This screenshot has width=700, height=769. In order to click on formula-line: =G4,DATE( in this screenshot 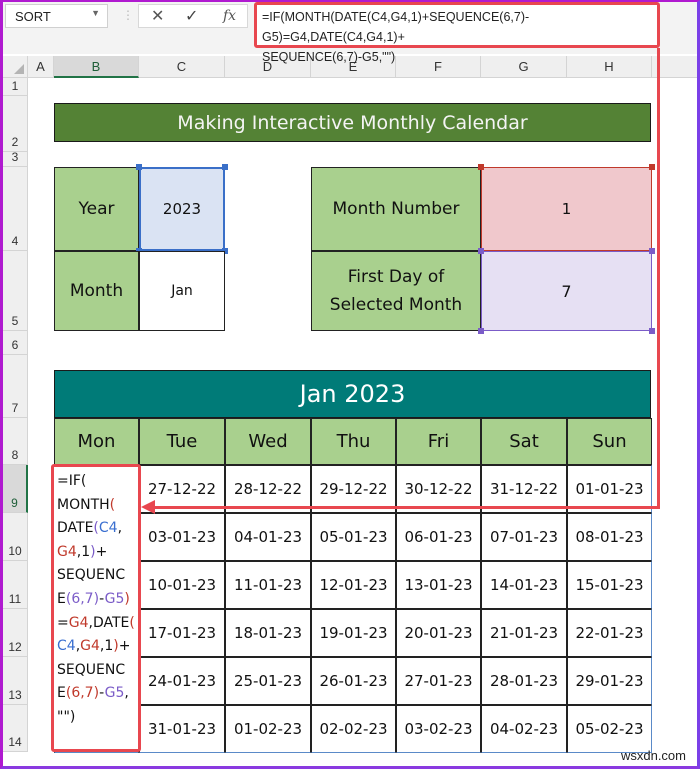, I will do `click(97, 624)`.